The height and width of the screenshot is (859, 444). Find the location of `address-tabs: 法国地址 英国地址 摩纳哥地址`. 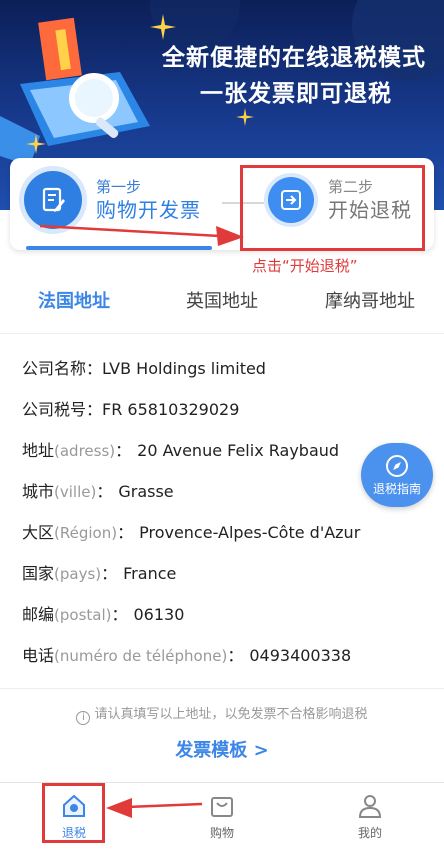

address-tabs: 法国地址 英国地址 摩纳哥地址 is located at coordinates (222, 305).